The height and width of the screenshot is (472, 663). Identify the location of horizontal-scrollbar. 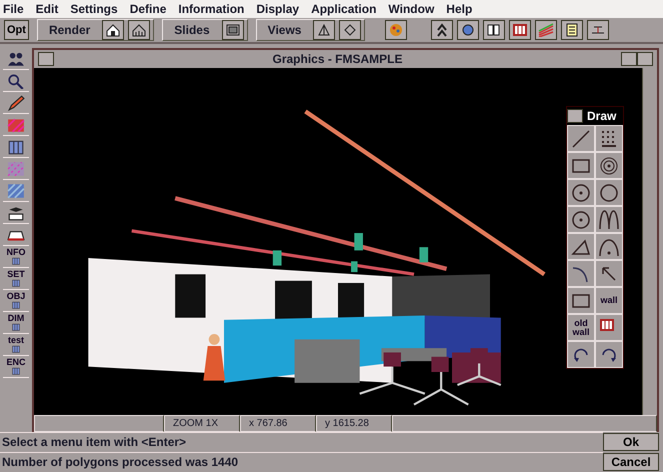
(524, 423).